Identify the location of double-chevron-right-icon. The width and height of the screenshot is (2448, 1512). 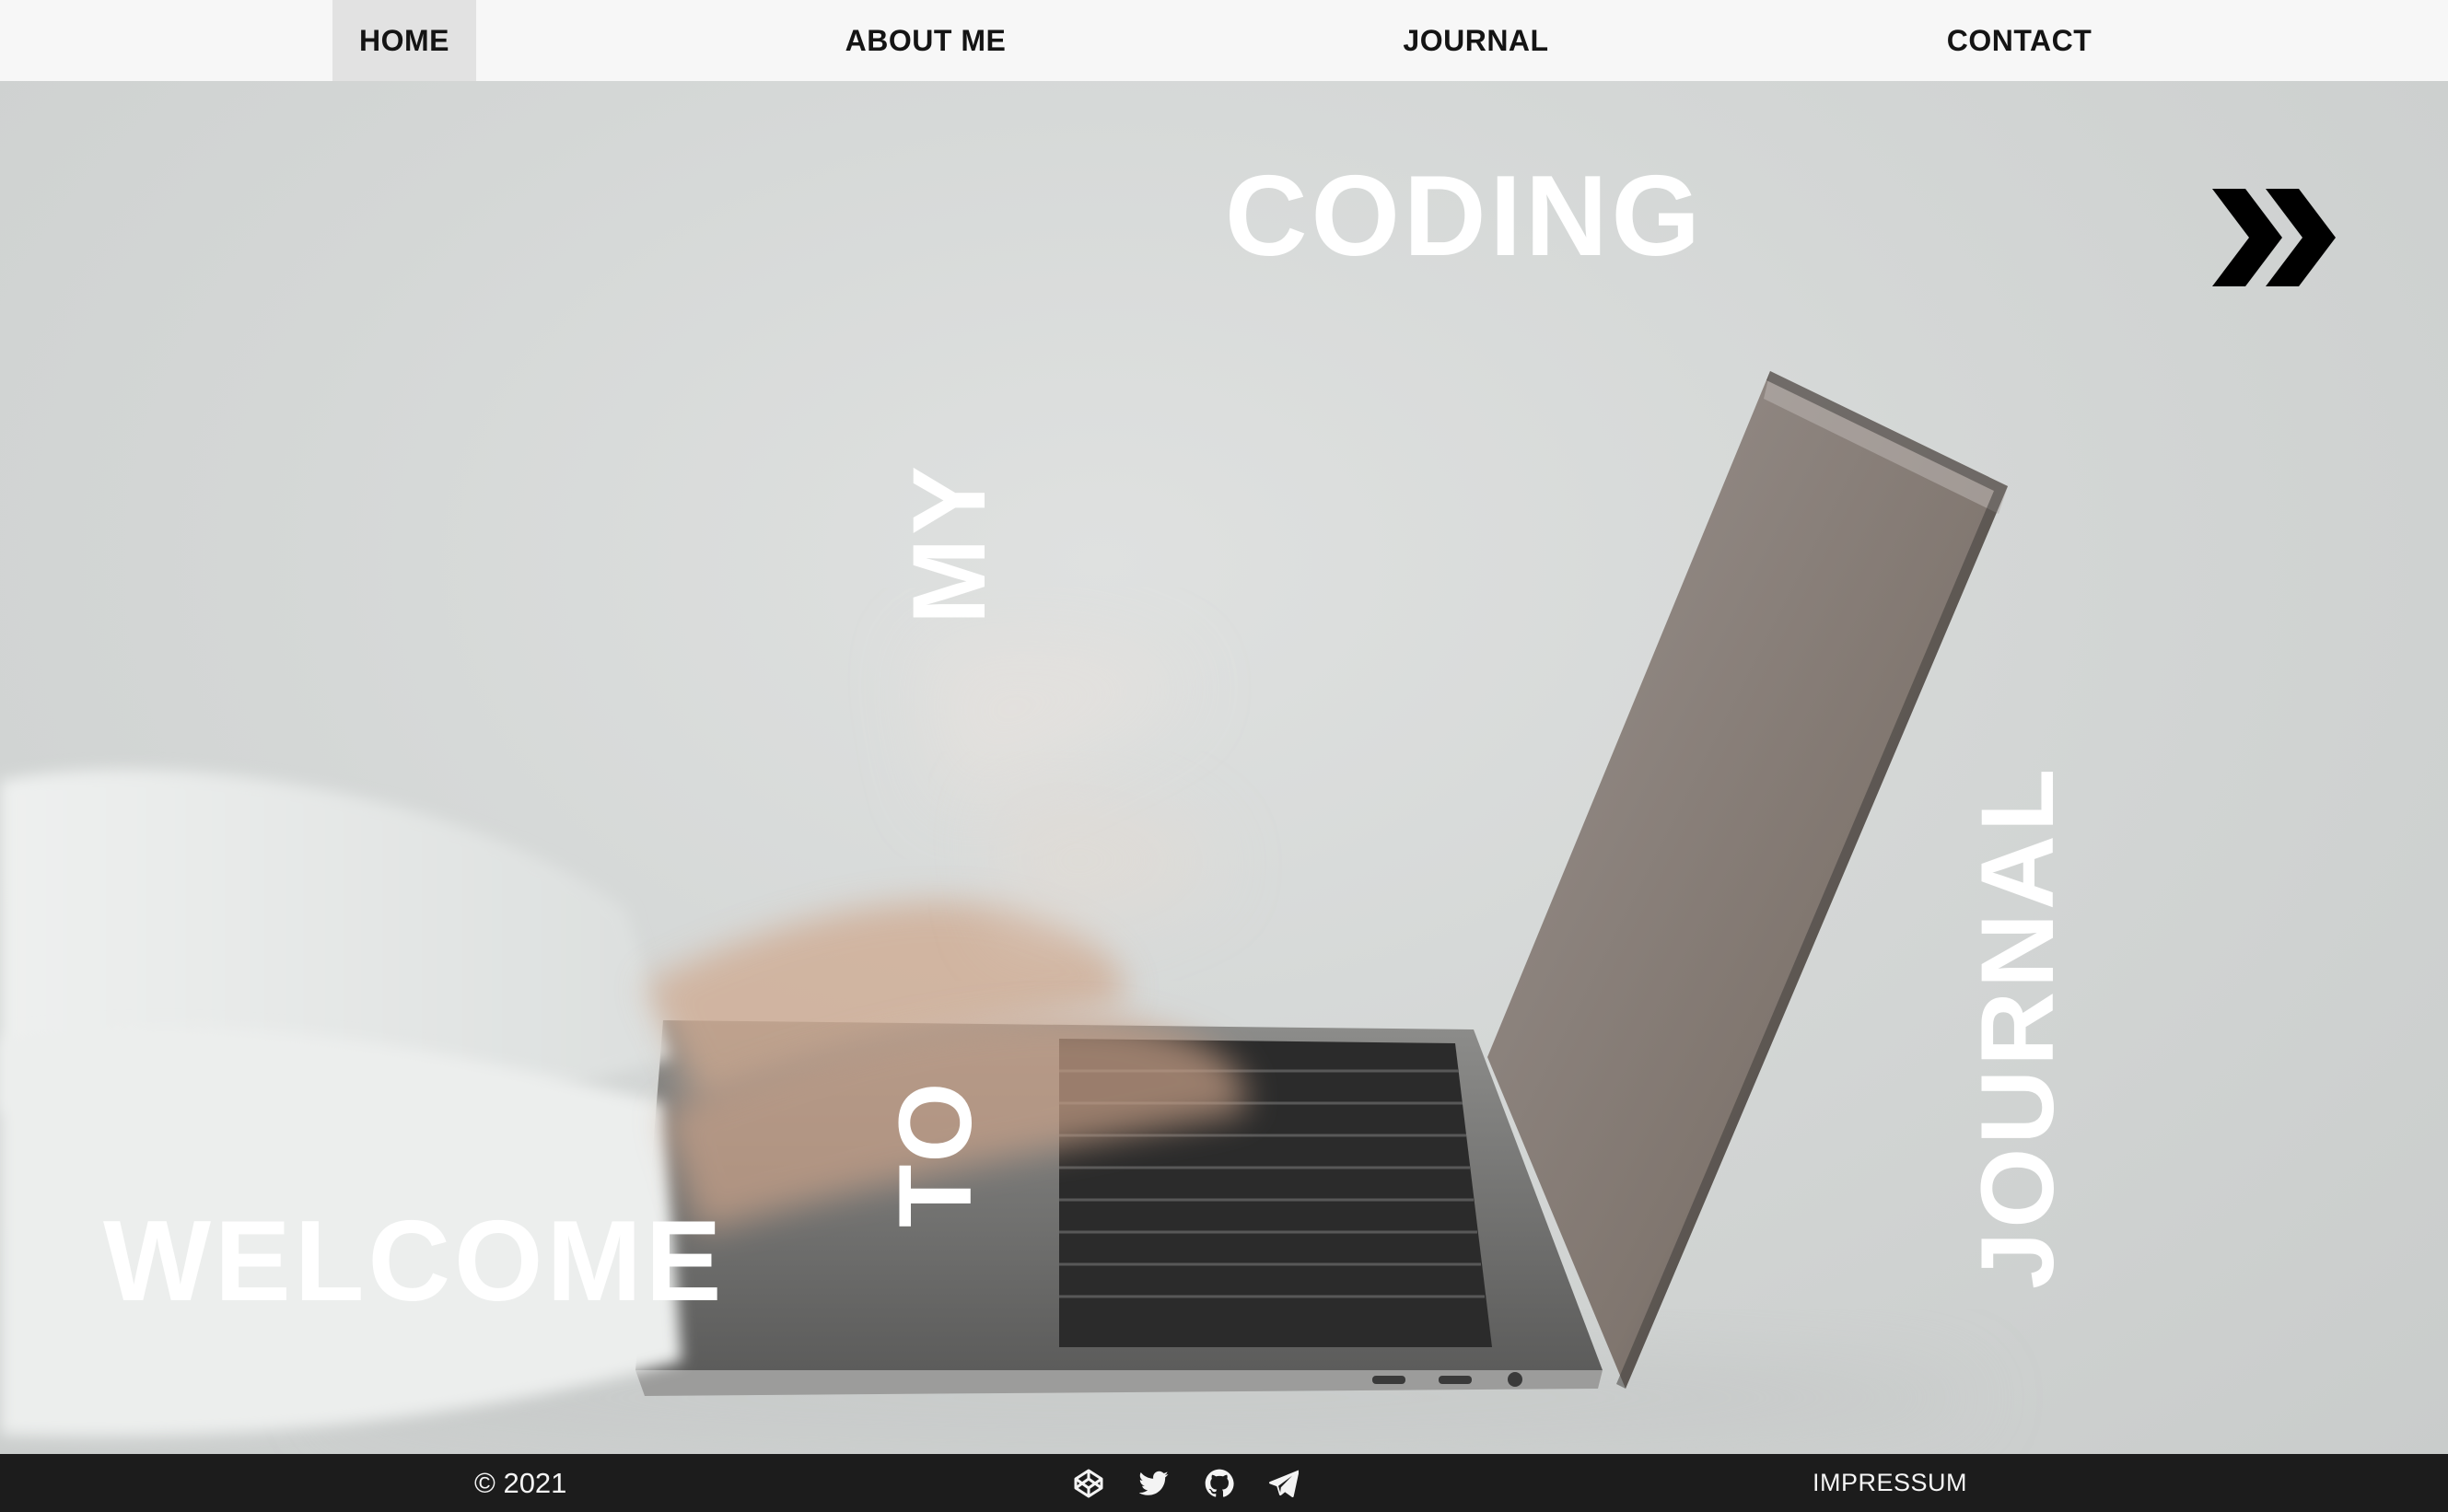
(2277, 238).